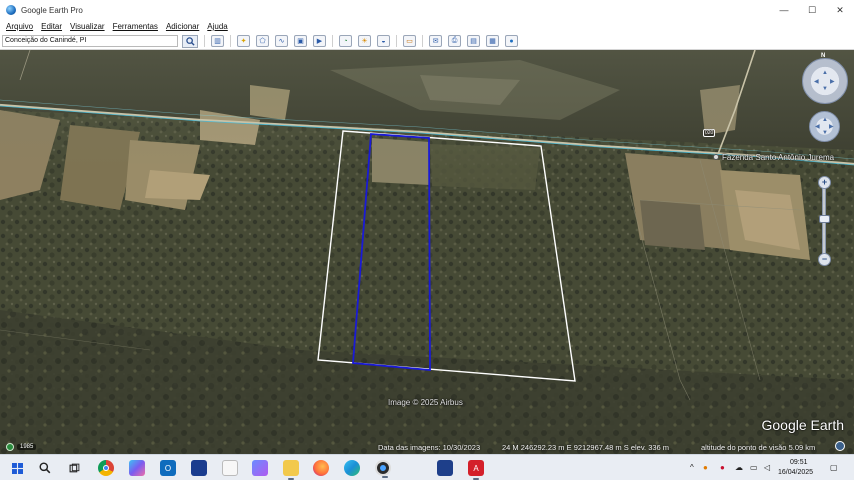 The width and height of the screenshot is (854, 480). I want to click on clock-date: 16/04/2025, so click(795, 472).